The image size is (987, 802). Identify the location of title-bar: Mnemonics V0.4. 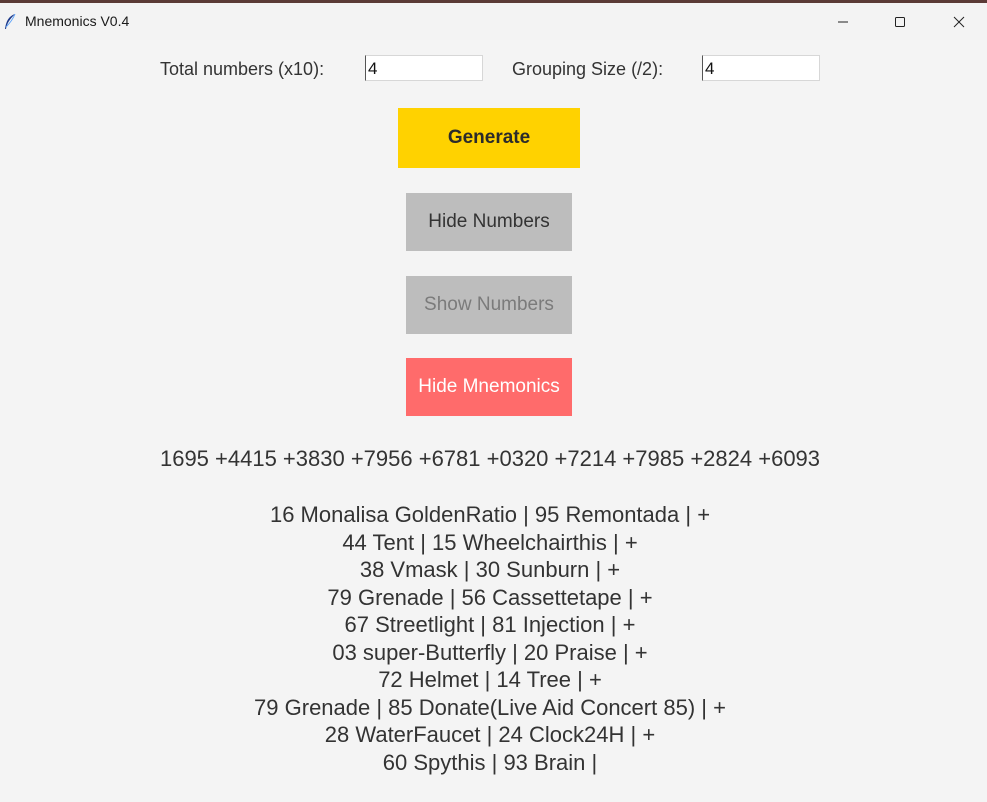
(493, 21).